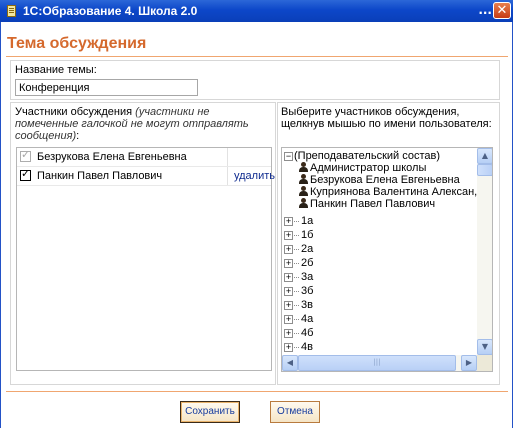  I want to click on participant-row: ✓ Панкин Павел Павлович удалить, so click(146, 176).